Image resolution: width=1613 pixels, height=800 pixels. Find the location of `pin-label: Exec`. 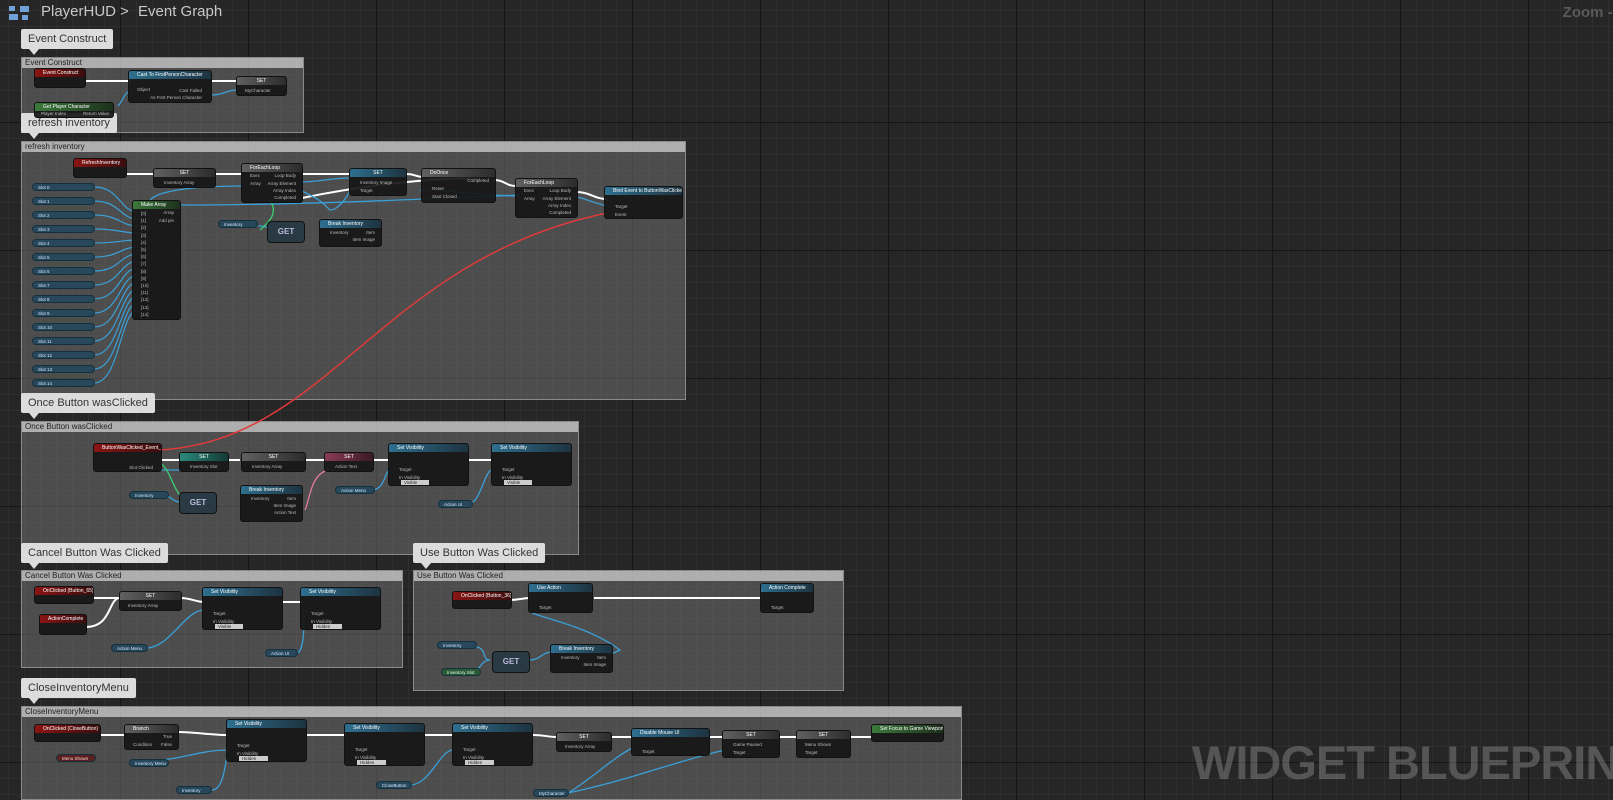

pin-label: Exec is located at coordinates (529, 190).